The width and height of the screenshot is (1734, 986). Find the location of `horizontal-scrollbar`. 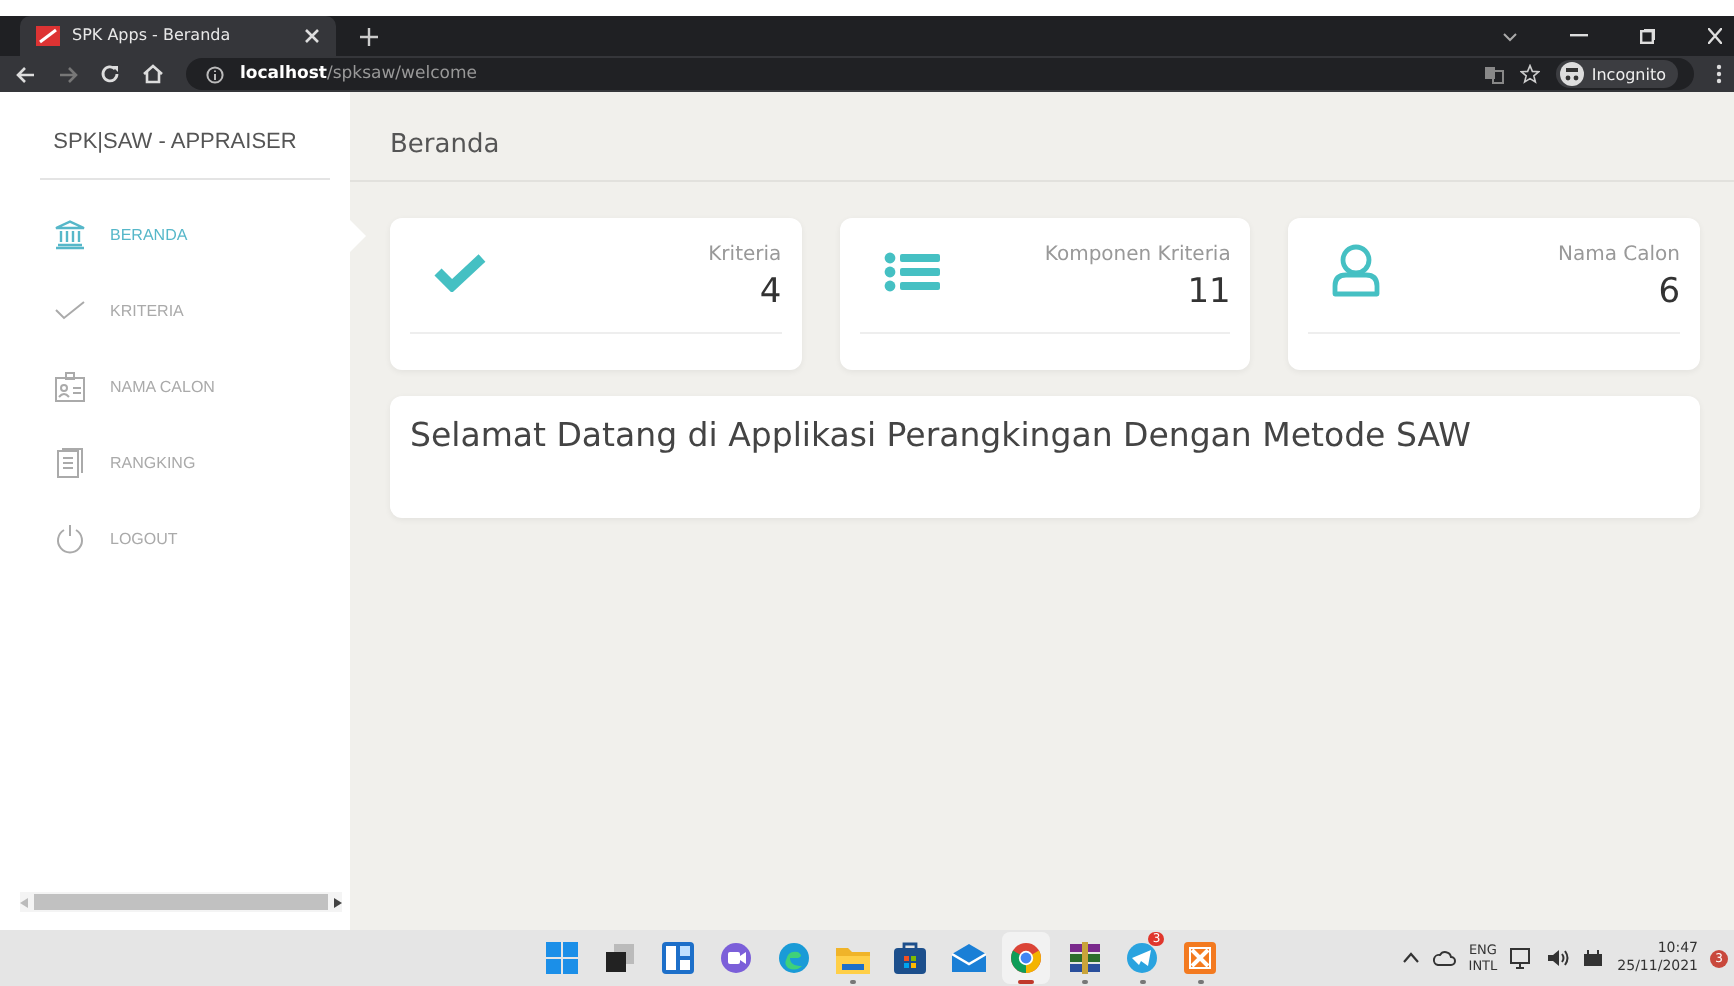

horizontal-scrollbar is located at coordinates (181, 902).